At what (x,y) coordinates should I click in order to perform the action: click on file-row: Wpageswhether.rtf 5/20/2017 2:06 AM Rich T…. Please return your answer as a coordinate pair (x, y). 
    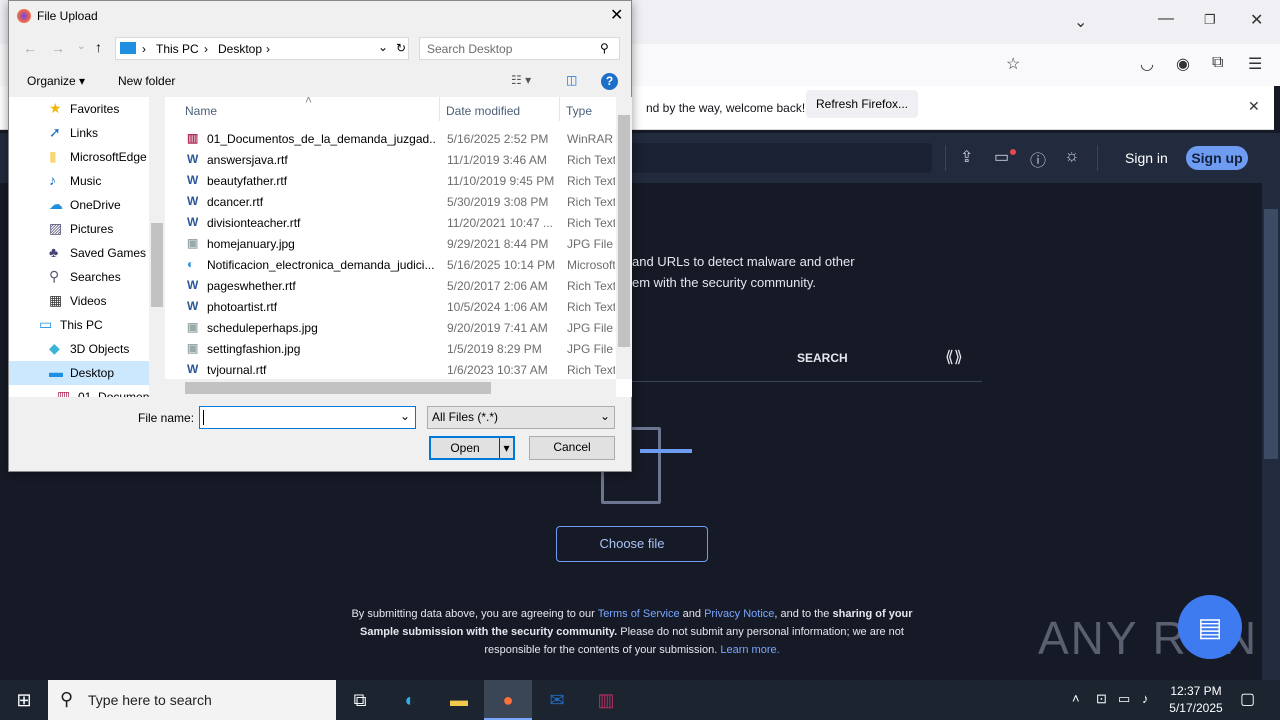
    Looking at the image, I should click on (390, 286).